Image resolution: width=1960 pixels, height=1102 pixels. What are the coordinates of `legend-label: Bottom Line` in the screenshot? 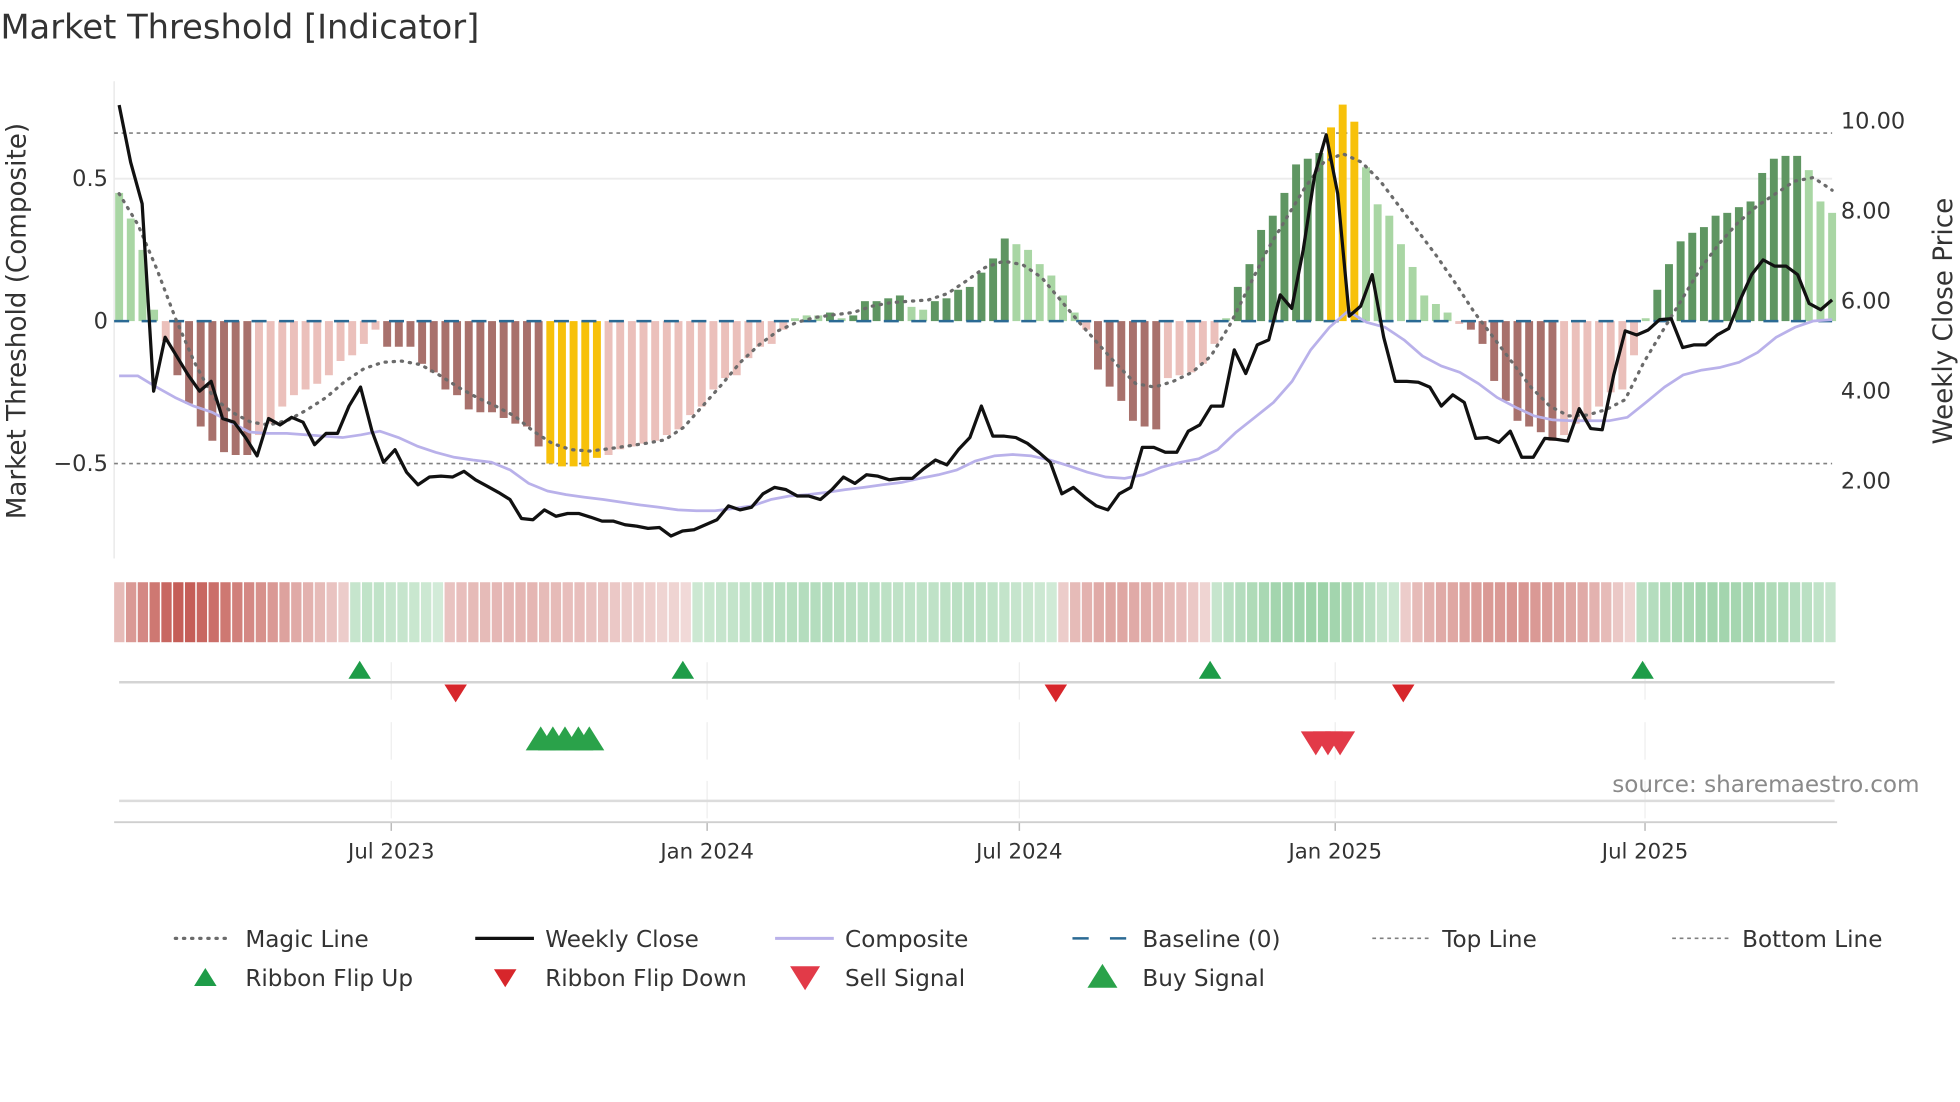 It's located at (1812, 940).